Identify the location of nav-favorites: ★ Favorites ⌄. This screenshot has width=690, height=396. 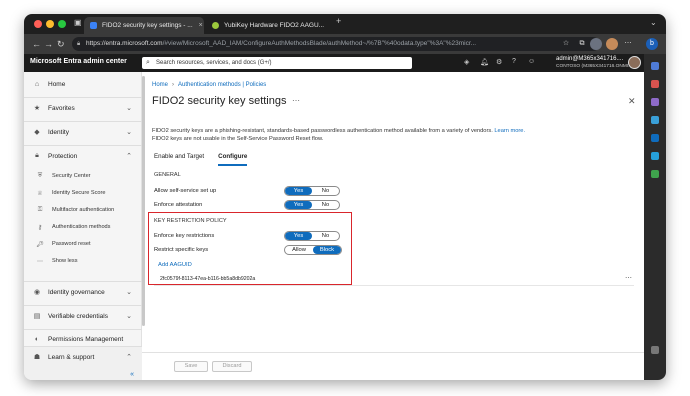
(83, 108).